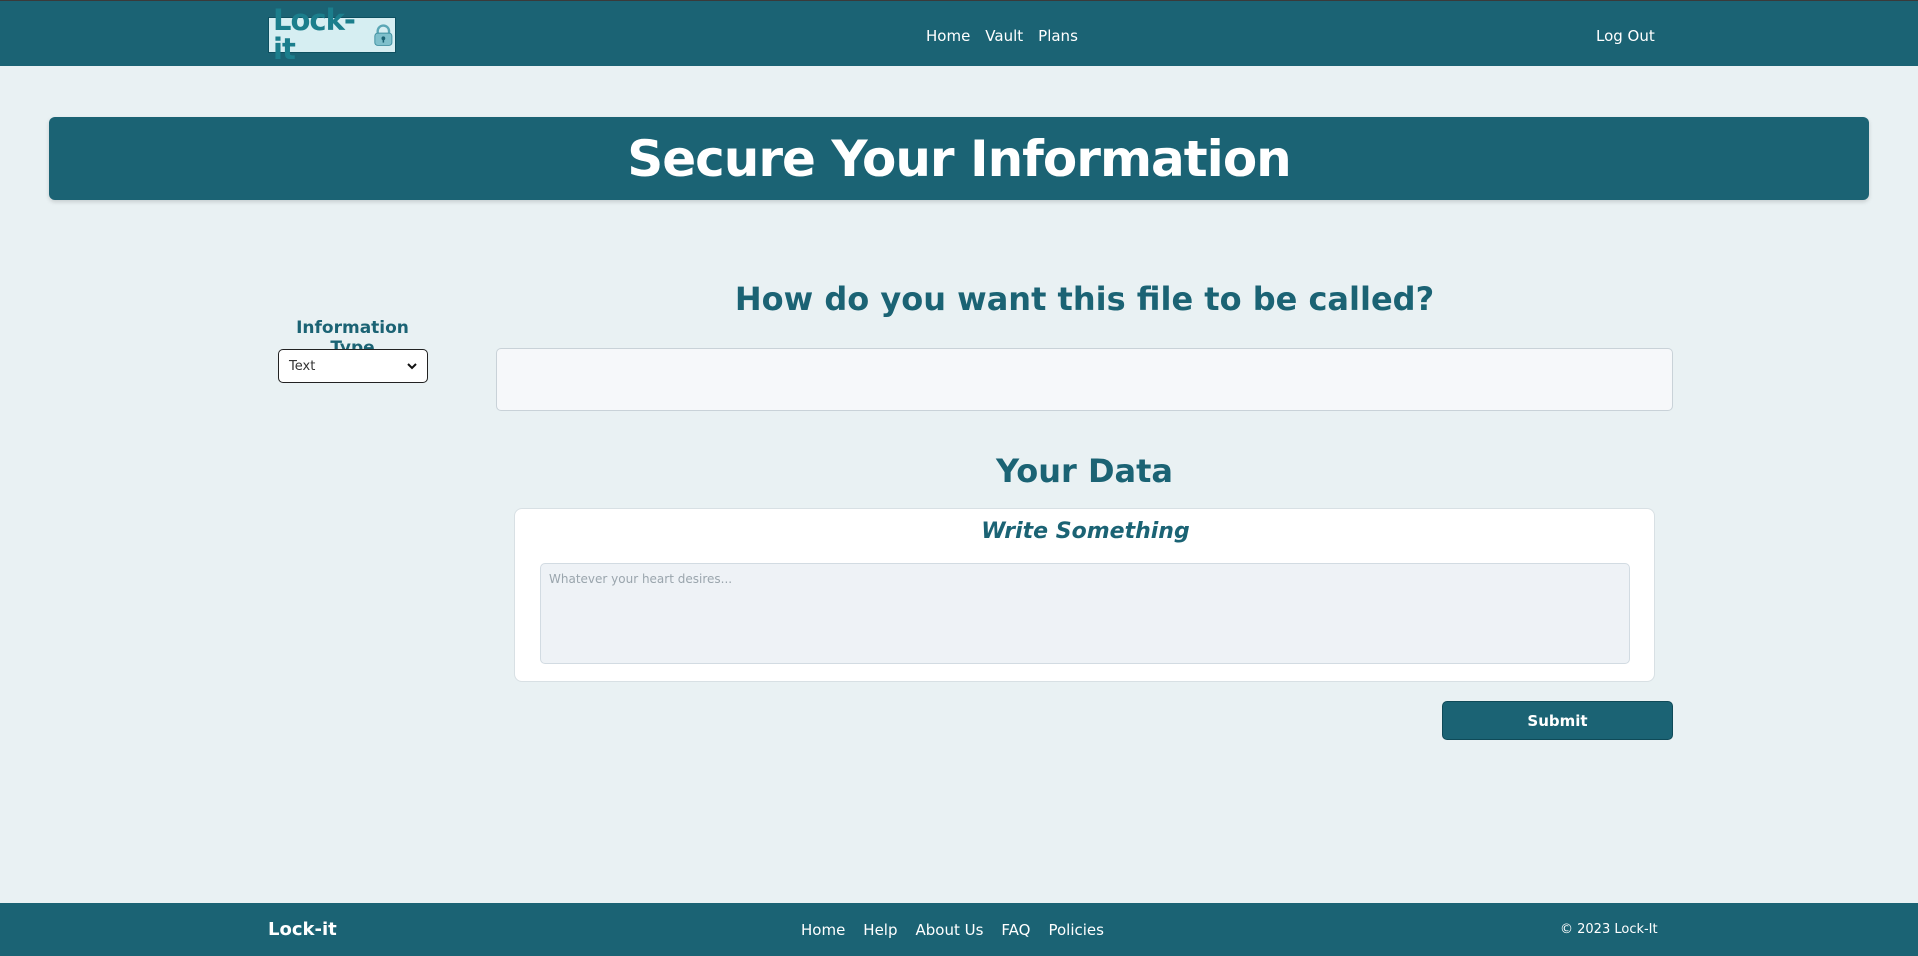 The image size is (1918, 956). What do you see at coordinates (412, 366) in the screenshot?
I see `chevron-down-icon` at bounding box center [412, 366].